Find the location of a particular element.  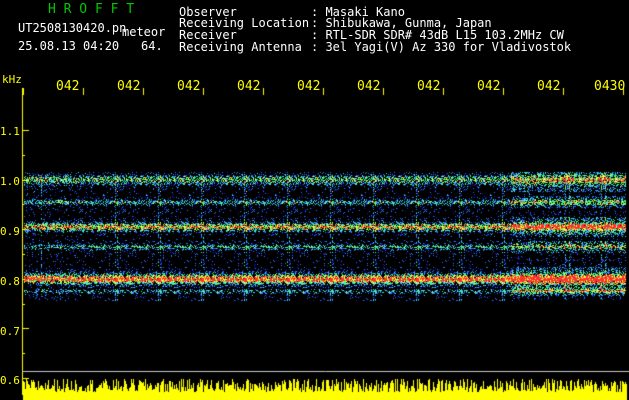

y-tick: 0.7 is located at coordinates (10, 331).